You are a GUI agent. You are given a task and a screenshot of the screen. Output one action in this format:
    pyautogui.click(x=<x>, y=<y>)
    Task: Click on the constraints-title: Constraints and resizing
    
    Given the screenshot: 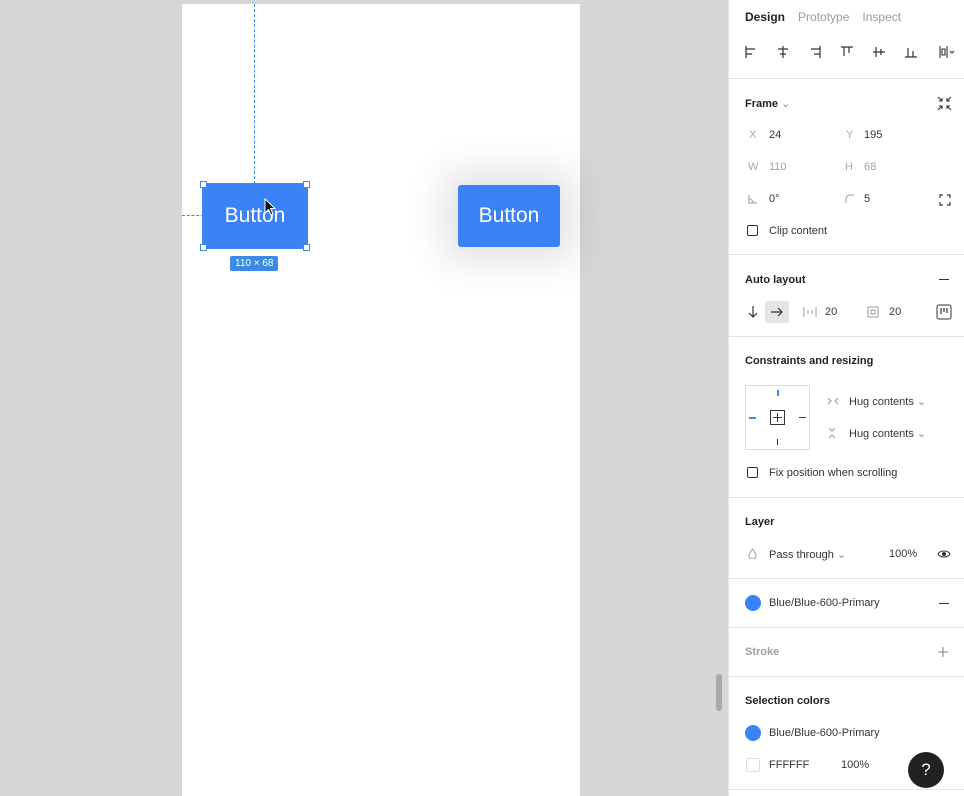 What is the action you would take?
    pyautogui.click(x=809, y=361)
    